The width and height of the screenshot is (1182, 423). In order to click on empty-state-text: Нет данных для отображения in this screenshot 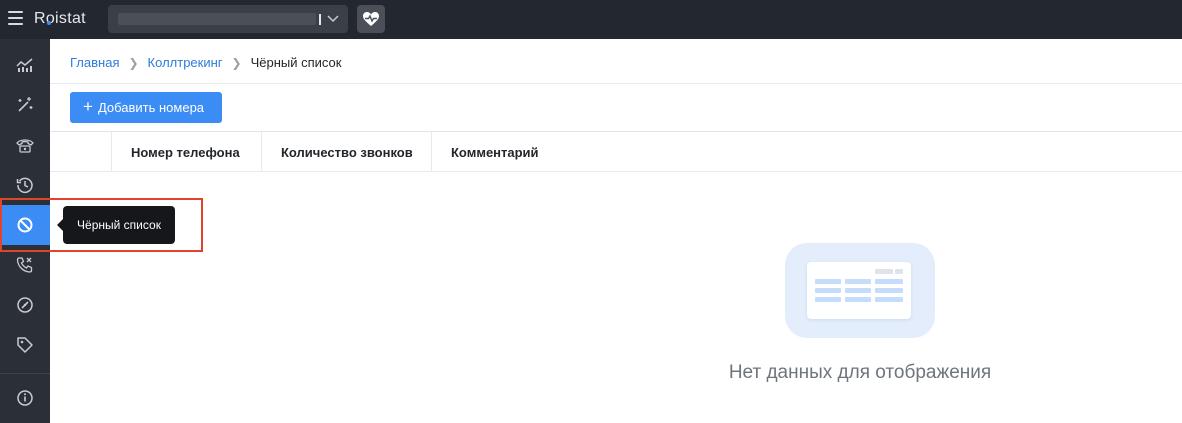, I will do `click(860, 372)`.